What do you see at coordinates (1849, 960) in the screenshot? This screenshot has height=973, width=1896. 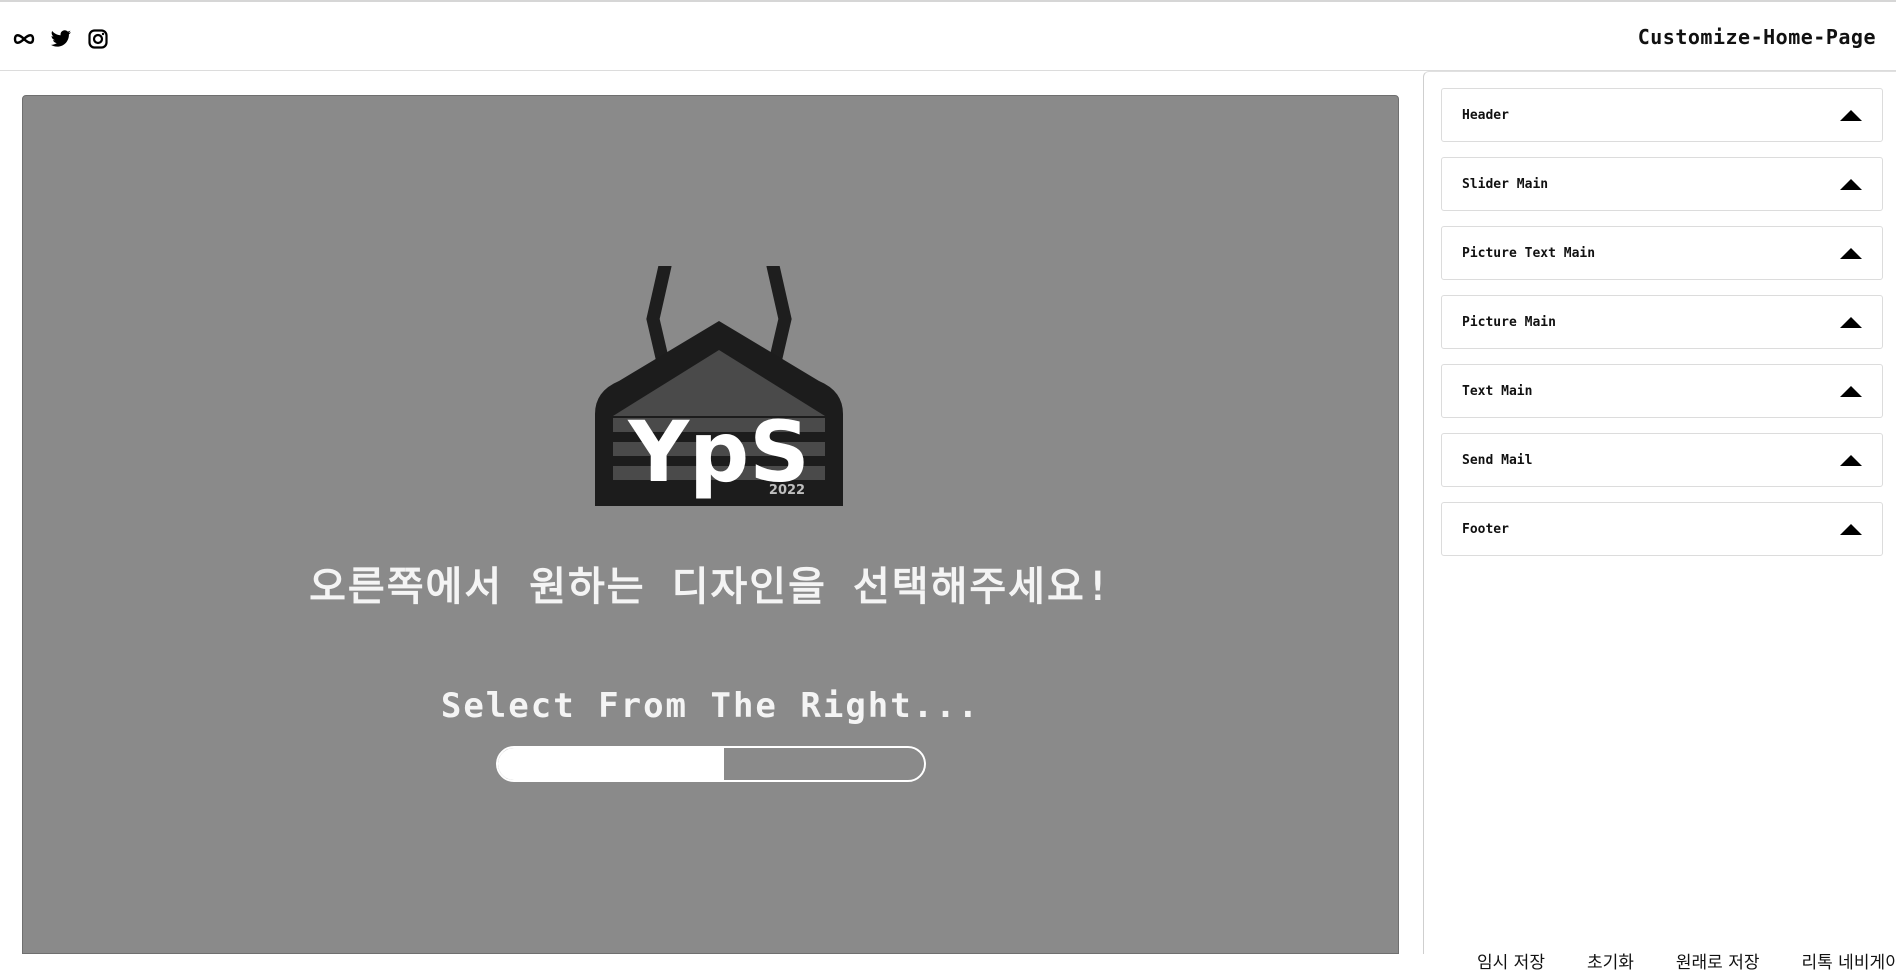 I see `navigation-button: 리톡 네비게이` at bounding box center [1849, 960].